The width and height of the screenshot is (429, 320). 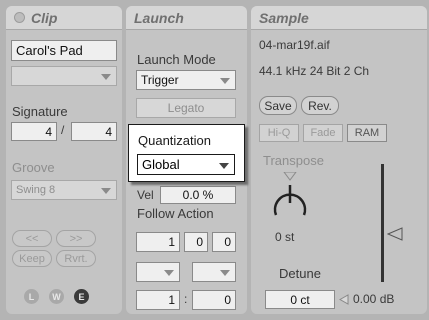 I want to click on signature-denominator: 4, so click(x=94, y=131).